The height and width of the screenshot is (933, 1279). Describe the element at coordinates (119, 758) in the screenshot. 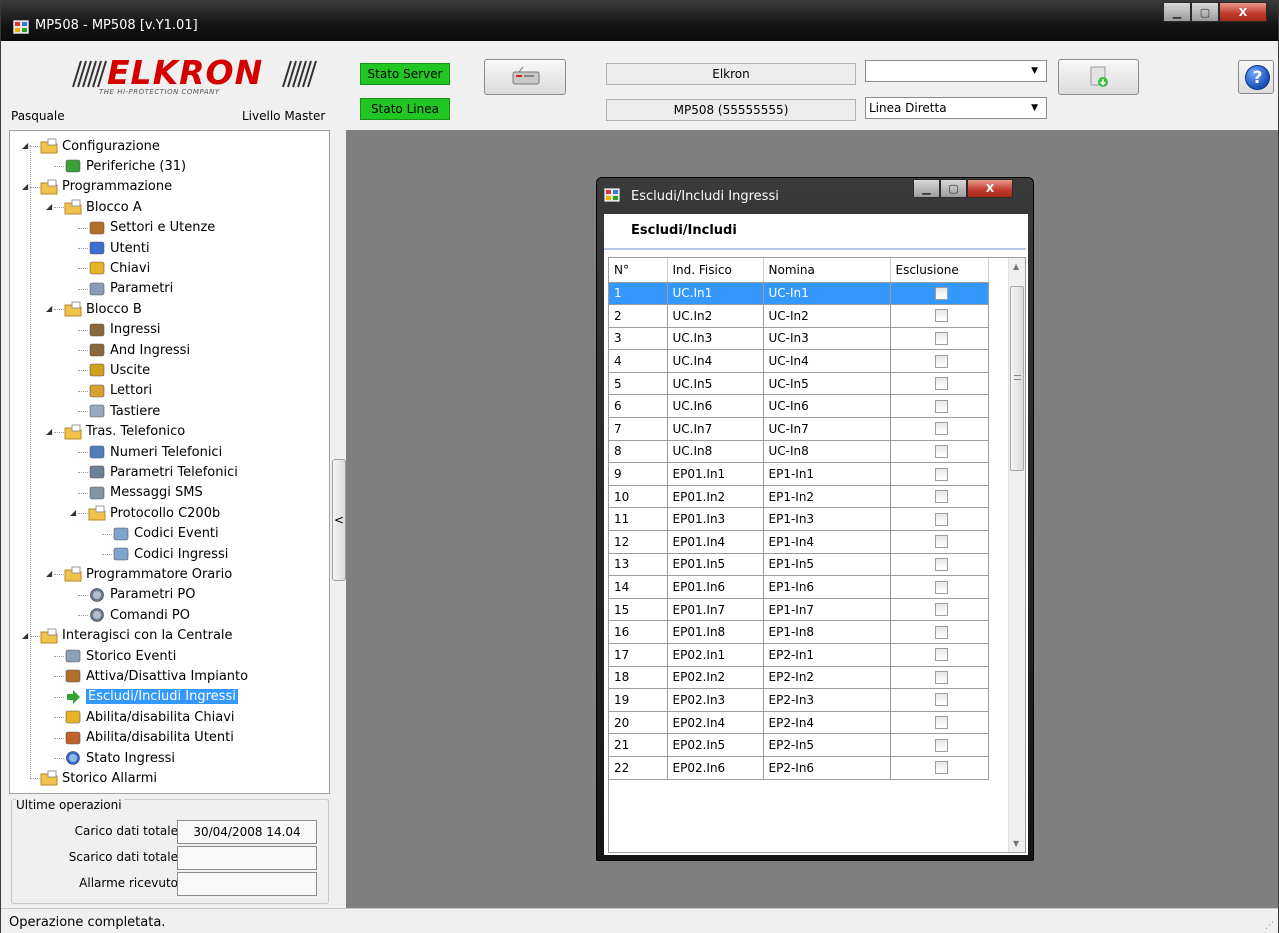

I see `tree-item-stato-ingressi: Stato Ingressi` at that location.